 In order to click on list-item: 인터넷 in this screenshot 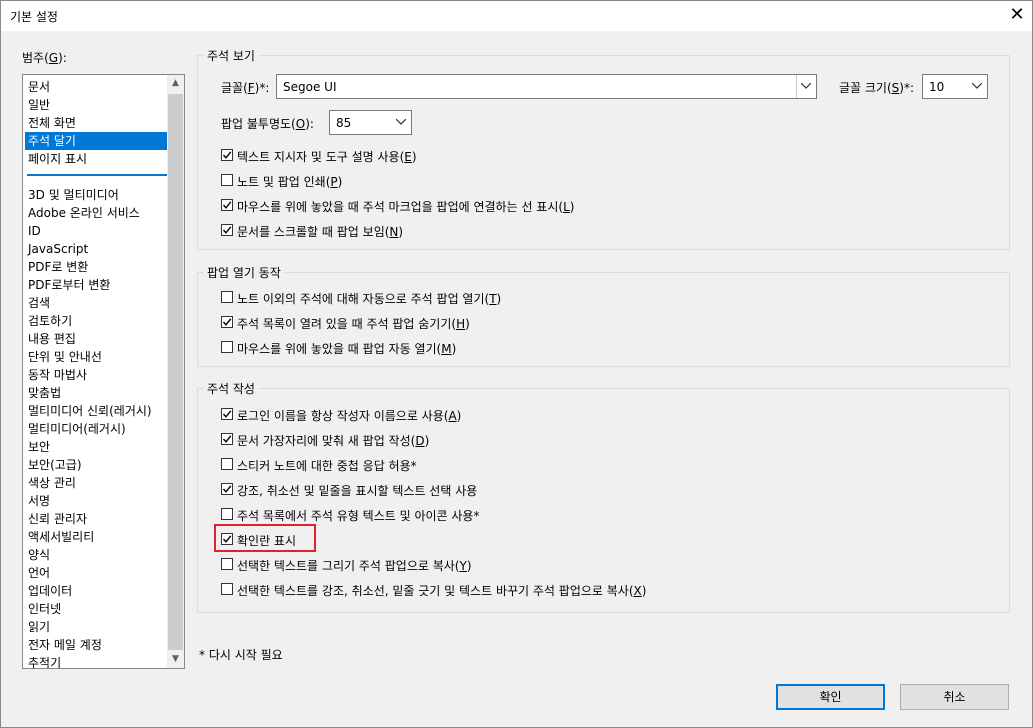, I will do `click(97, 609)`.